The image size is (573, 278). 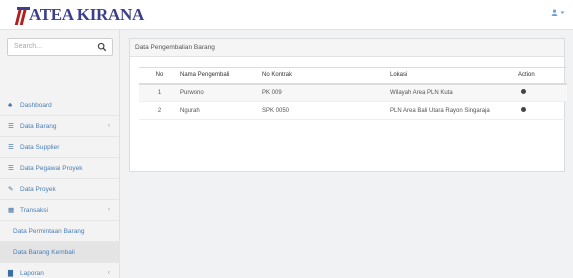 I want to click on edit-icon: ✎, so click(x=11, y=189).